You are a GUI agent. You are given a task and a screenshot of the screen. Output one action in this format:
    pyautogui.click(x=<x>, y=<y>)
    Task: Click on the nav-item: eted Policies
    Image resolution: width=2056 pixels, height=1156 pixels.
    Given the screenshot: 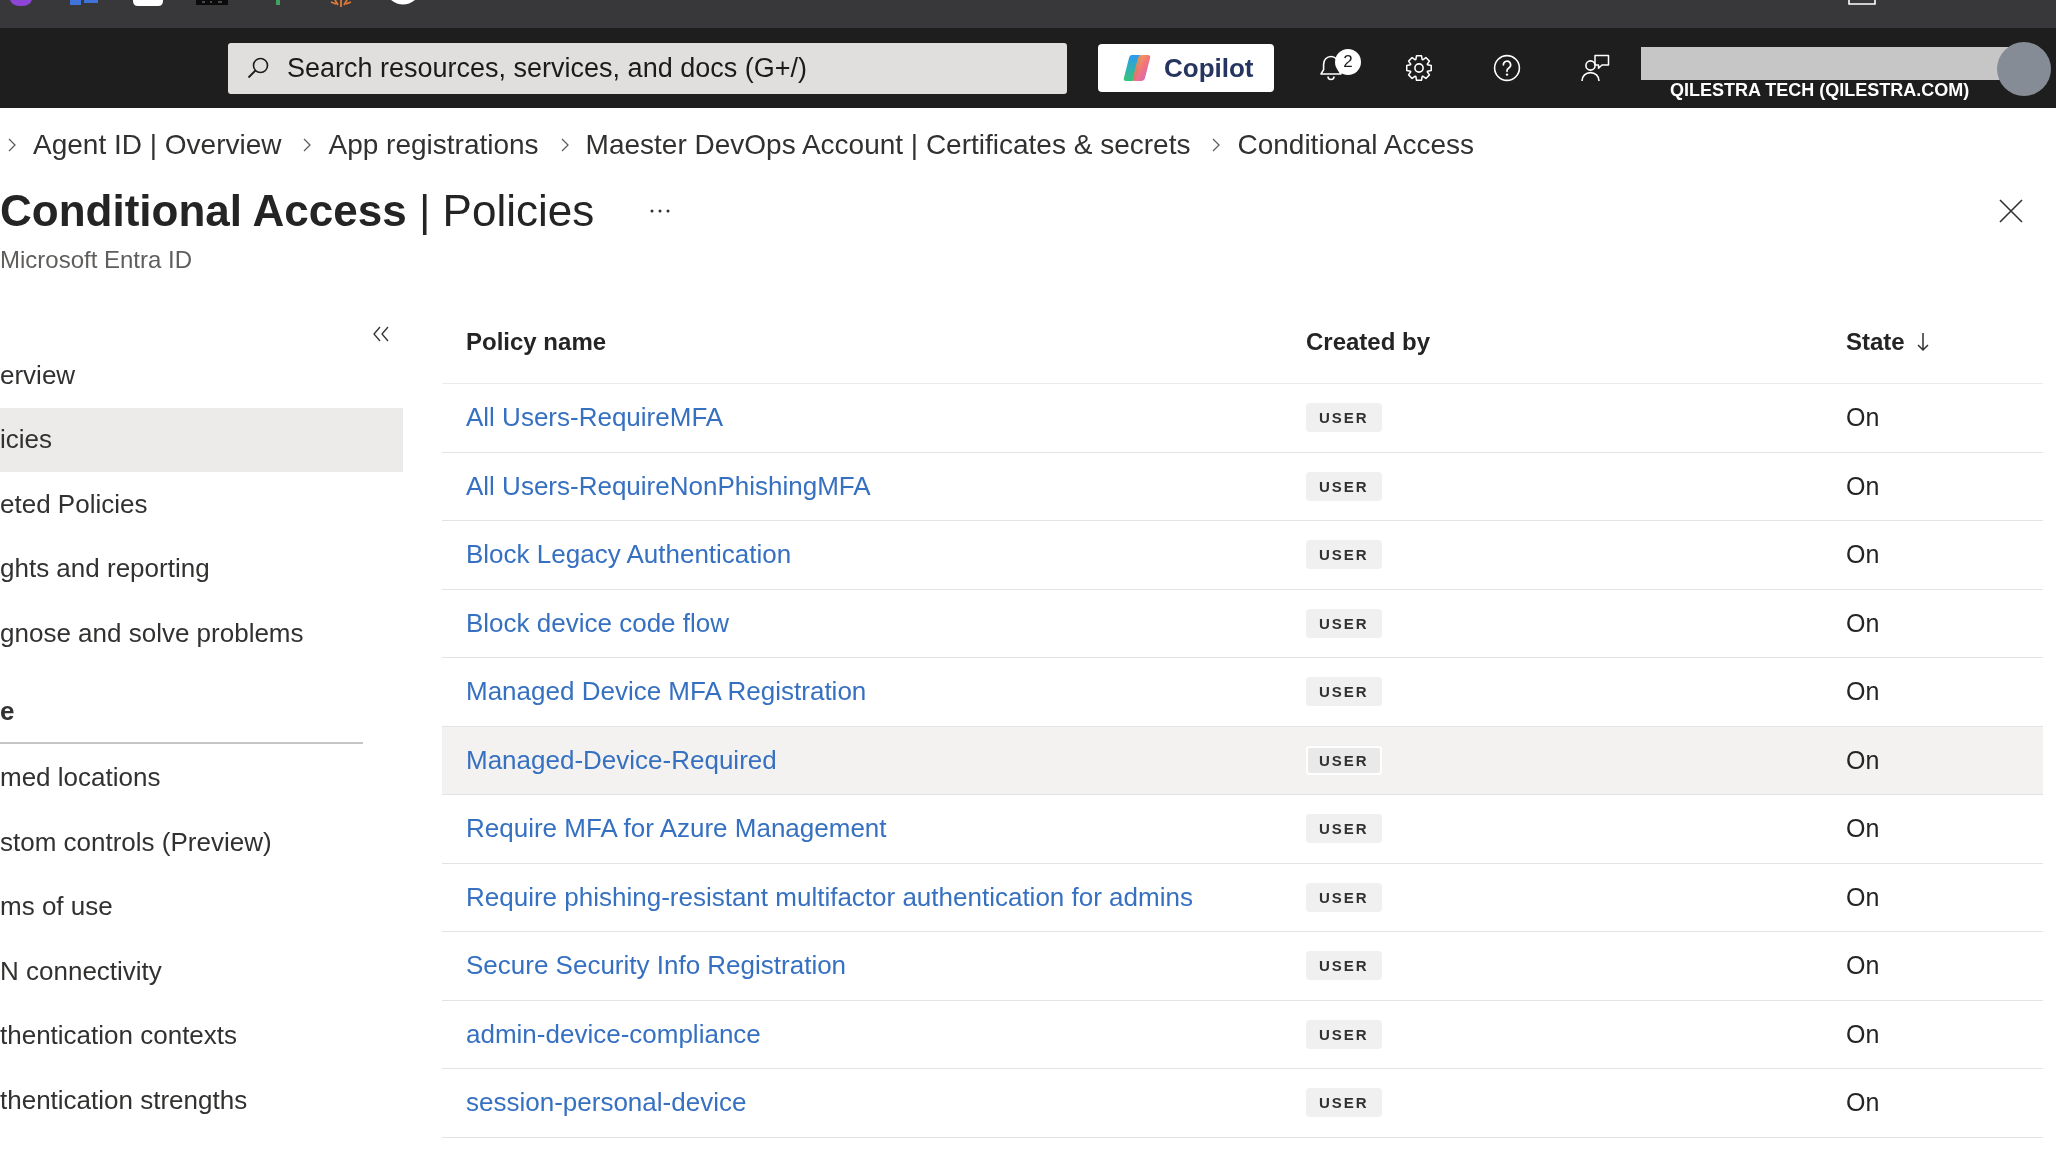 What is the action you would take?
    pyautogui.click(x=201, y=504)
    